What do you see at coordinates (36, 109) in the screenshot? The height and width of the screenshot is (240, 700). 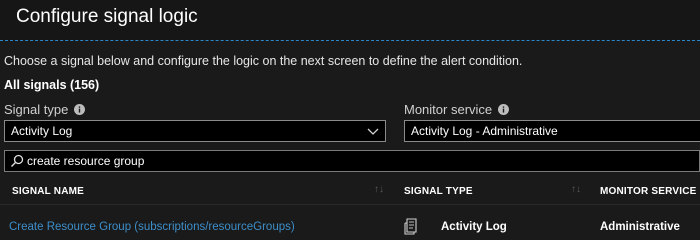 I see `signal-type-label: Signal type` at bounding box center [36, 109].